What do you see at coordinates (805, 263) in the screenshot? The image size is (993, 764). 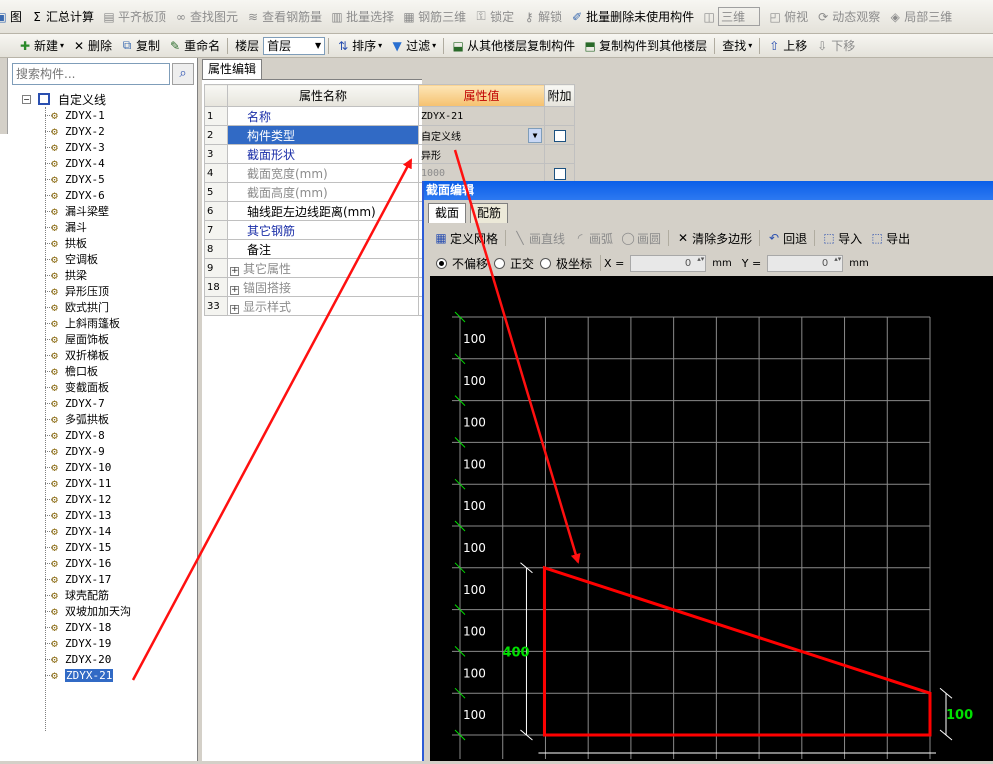 I see `y-input: 0` at bounding box center [805, 263].